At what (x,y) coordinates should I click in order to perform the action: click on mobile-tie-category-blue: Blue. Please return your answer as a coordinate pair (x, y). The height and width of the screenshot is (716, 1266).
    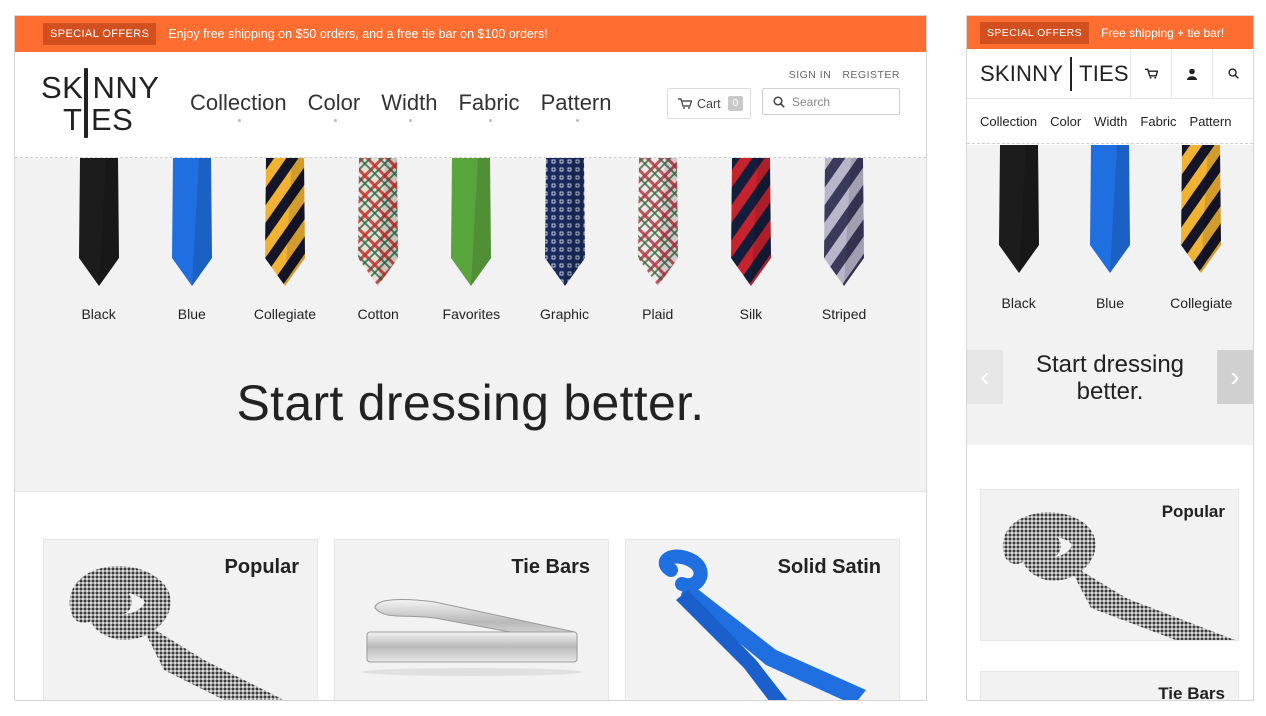
    Looking at the image, I should click on (1110, 228).